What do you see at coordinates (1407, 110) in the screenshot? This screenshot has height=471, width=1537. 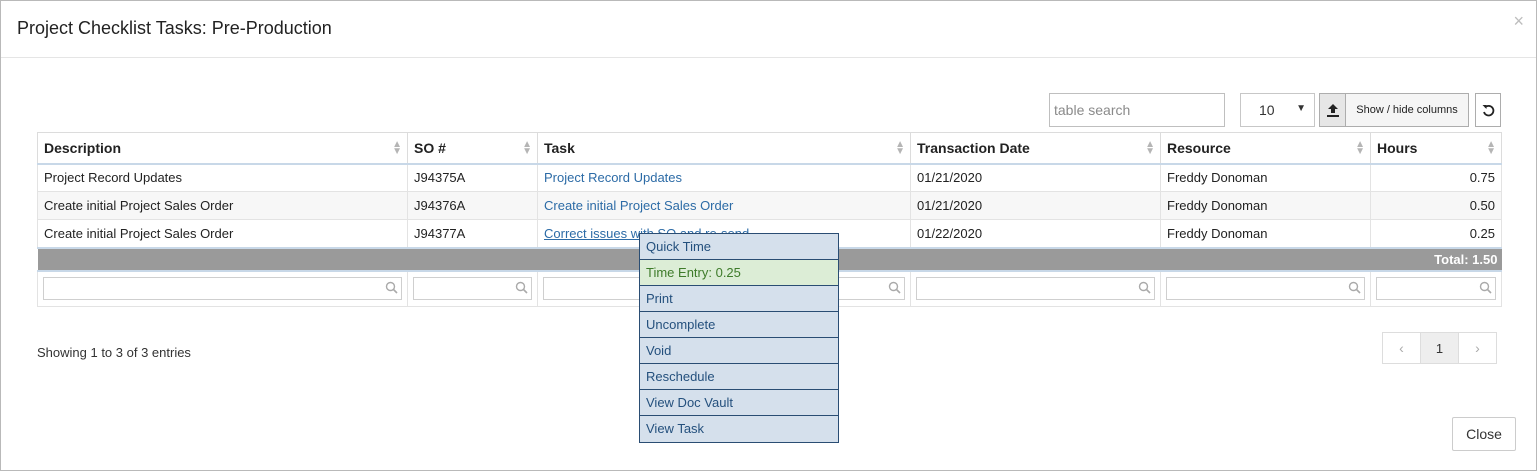 I see `show-hide-columns-button: Show / hide columns` at bounding box center [1407, 110].